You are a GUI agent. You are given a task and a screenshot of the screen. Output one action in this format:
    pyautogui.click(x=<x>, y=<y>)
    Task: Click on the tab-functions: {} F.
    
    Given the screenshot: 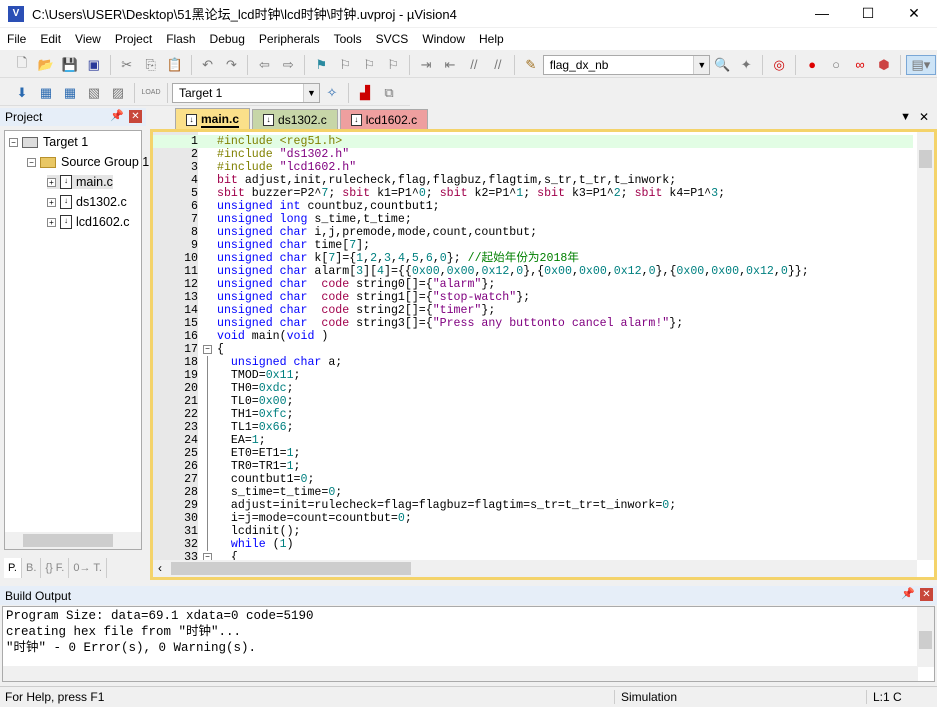 What is the action you would take?
    pyautogui.click(x=55, y=568)
    